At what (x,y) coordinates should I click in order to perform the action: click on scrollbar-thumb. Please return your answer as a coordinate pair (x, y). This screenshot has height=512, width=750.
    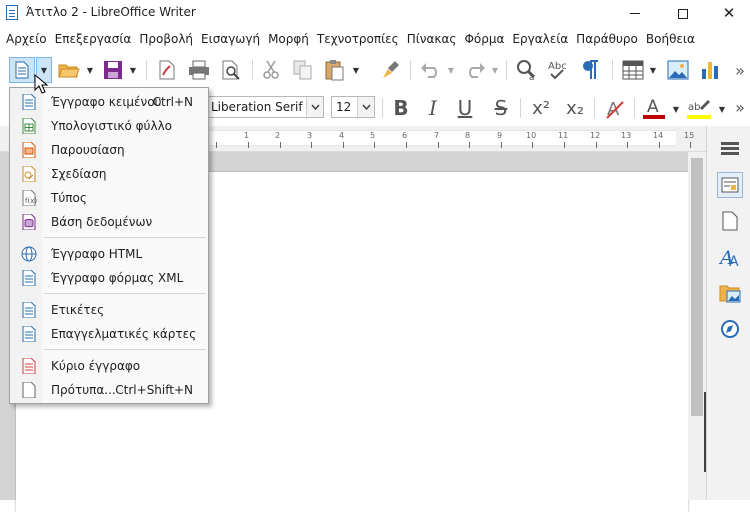
    Looking at the image, I should click on (697, 287).